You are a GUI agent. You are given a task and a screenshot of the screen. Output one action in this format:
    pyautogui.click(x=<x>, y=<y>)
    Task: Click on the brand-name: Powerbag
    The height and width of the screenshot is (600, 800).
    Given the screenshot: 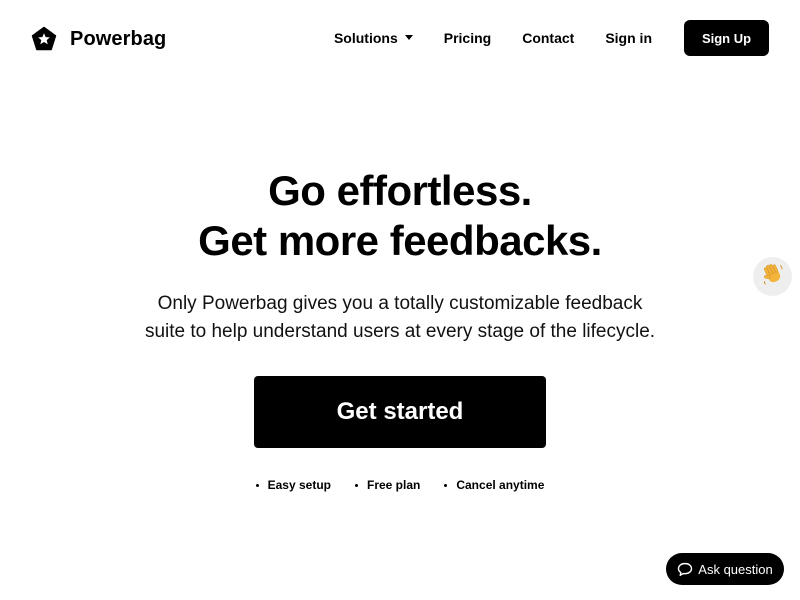 What is the action you would take?
    pyautogui.click(x=118, y=38)
    